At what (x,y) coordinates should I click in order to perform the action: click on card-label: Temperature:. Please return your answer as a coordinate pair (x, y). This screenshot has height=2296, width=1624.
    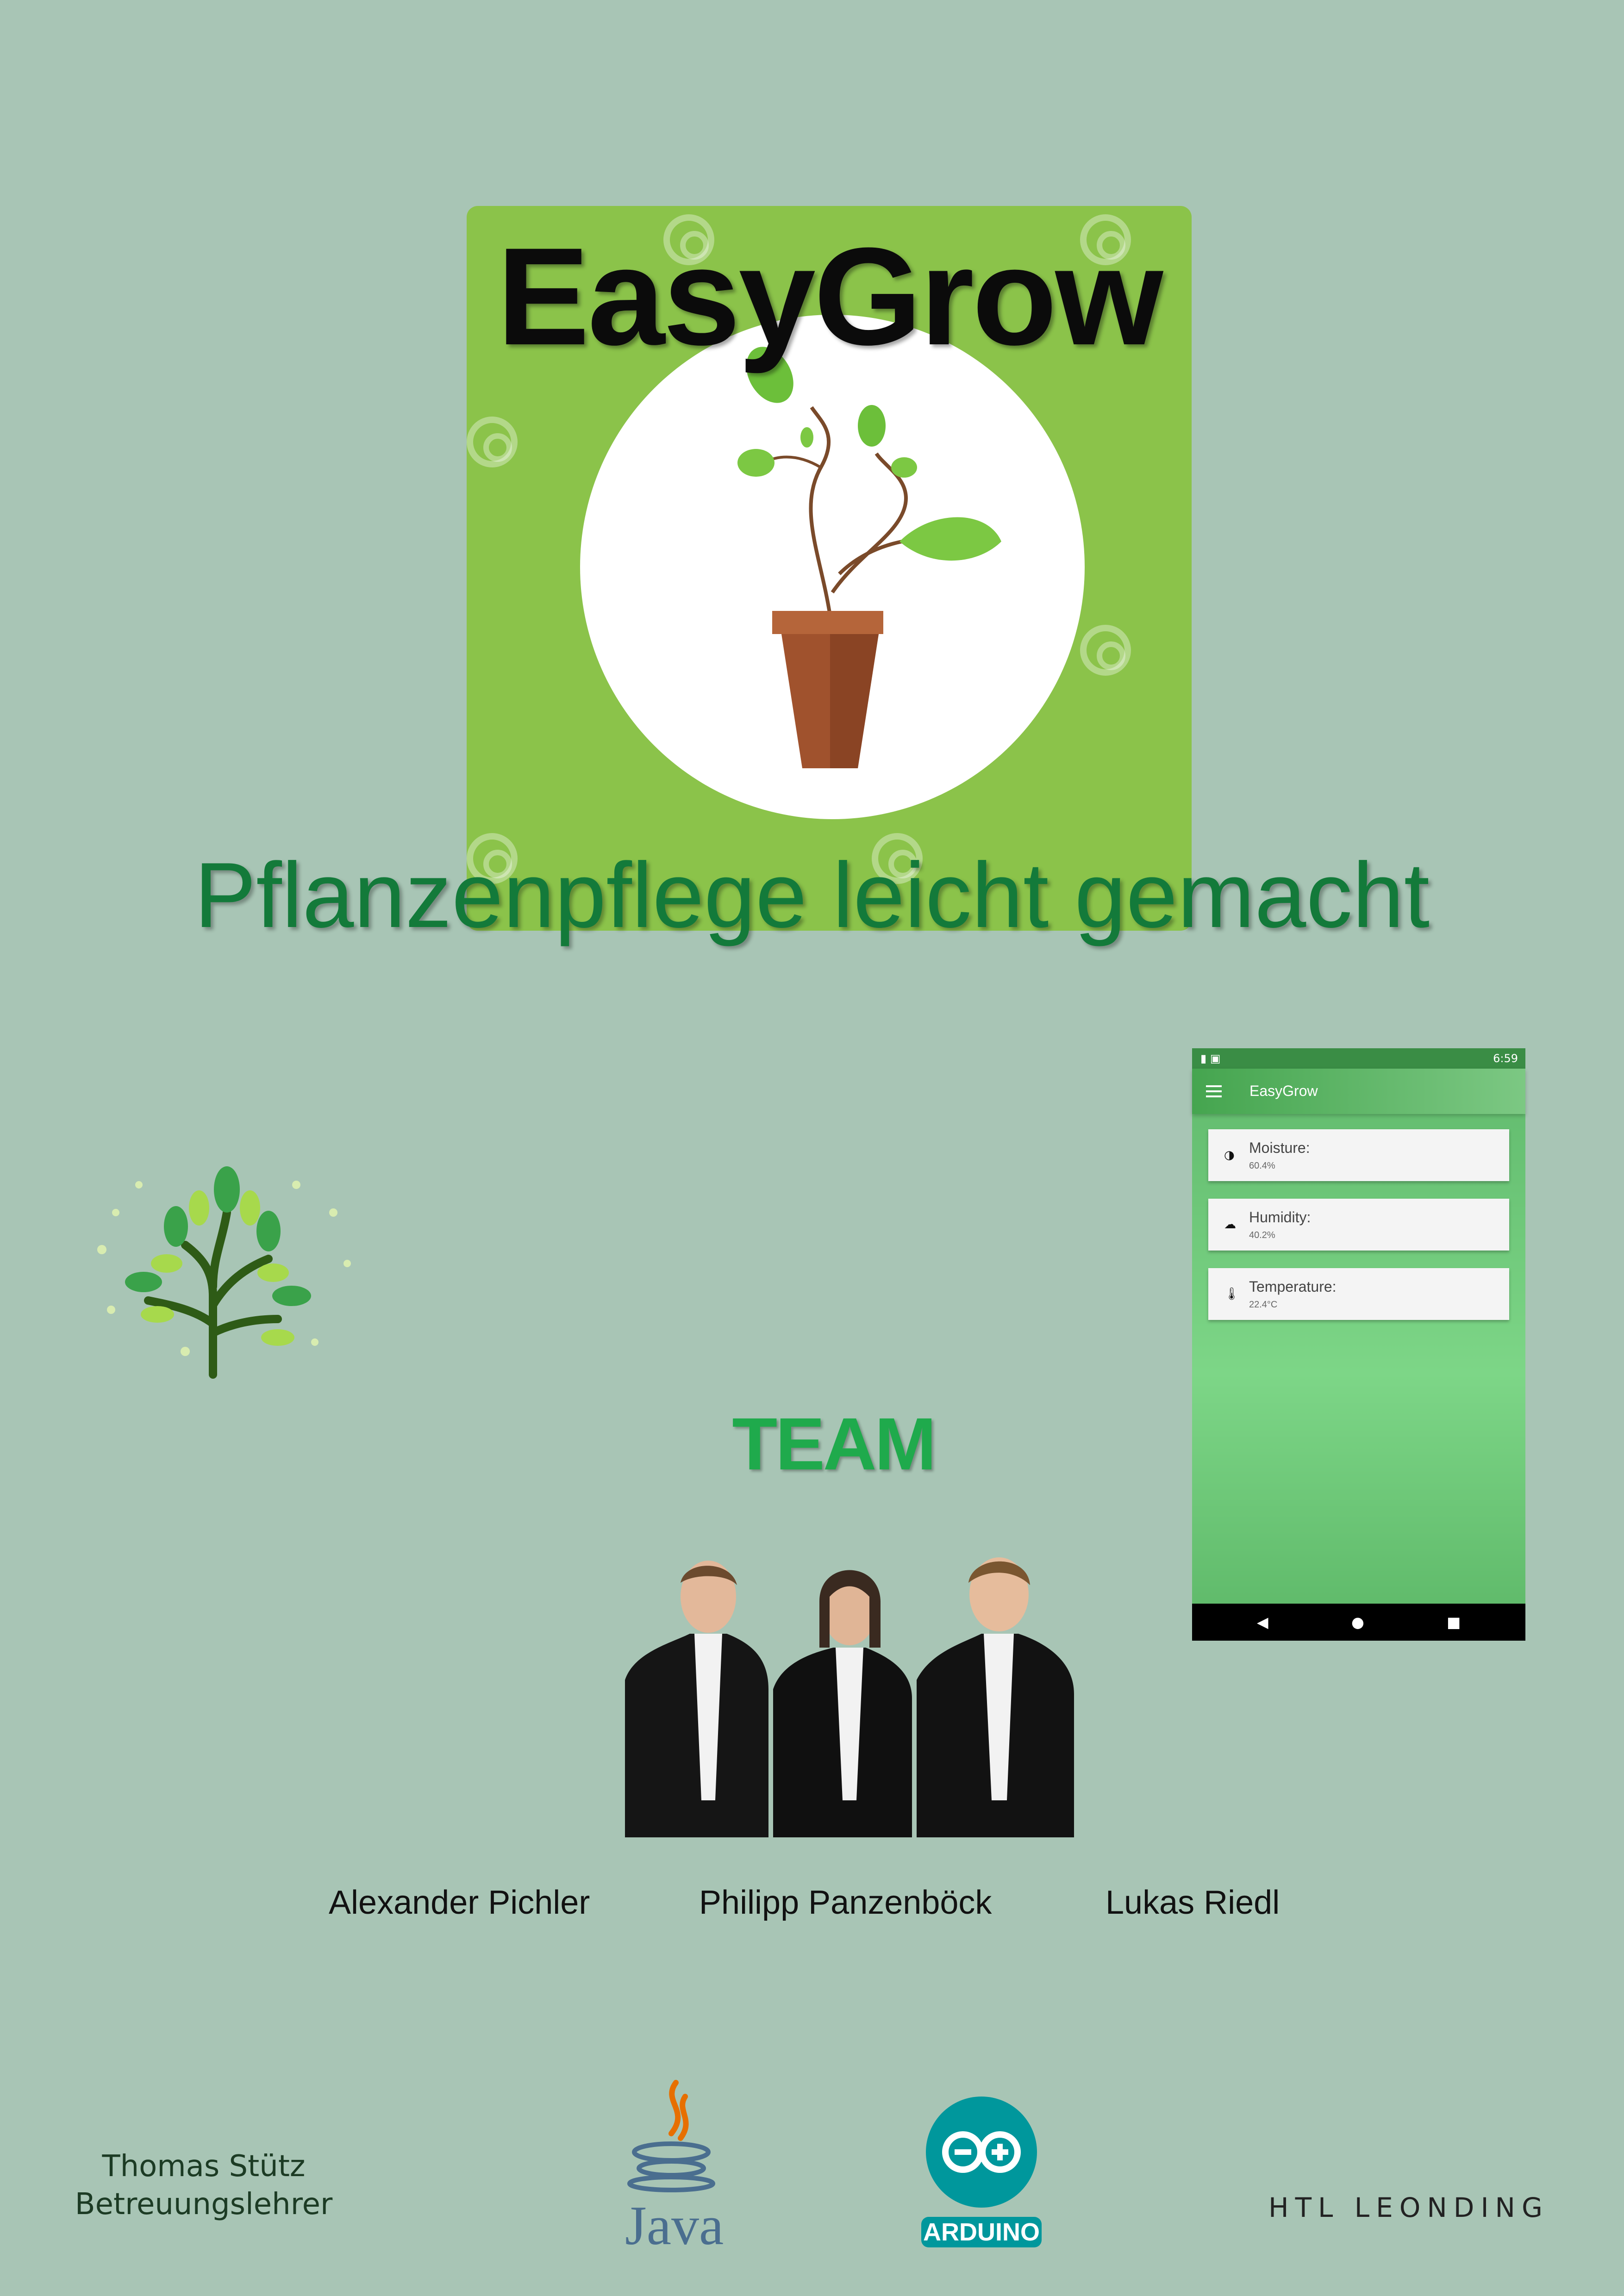
    Looking at the image, I should click on (1293, 1286).